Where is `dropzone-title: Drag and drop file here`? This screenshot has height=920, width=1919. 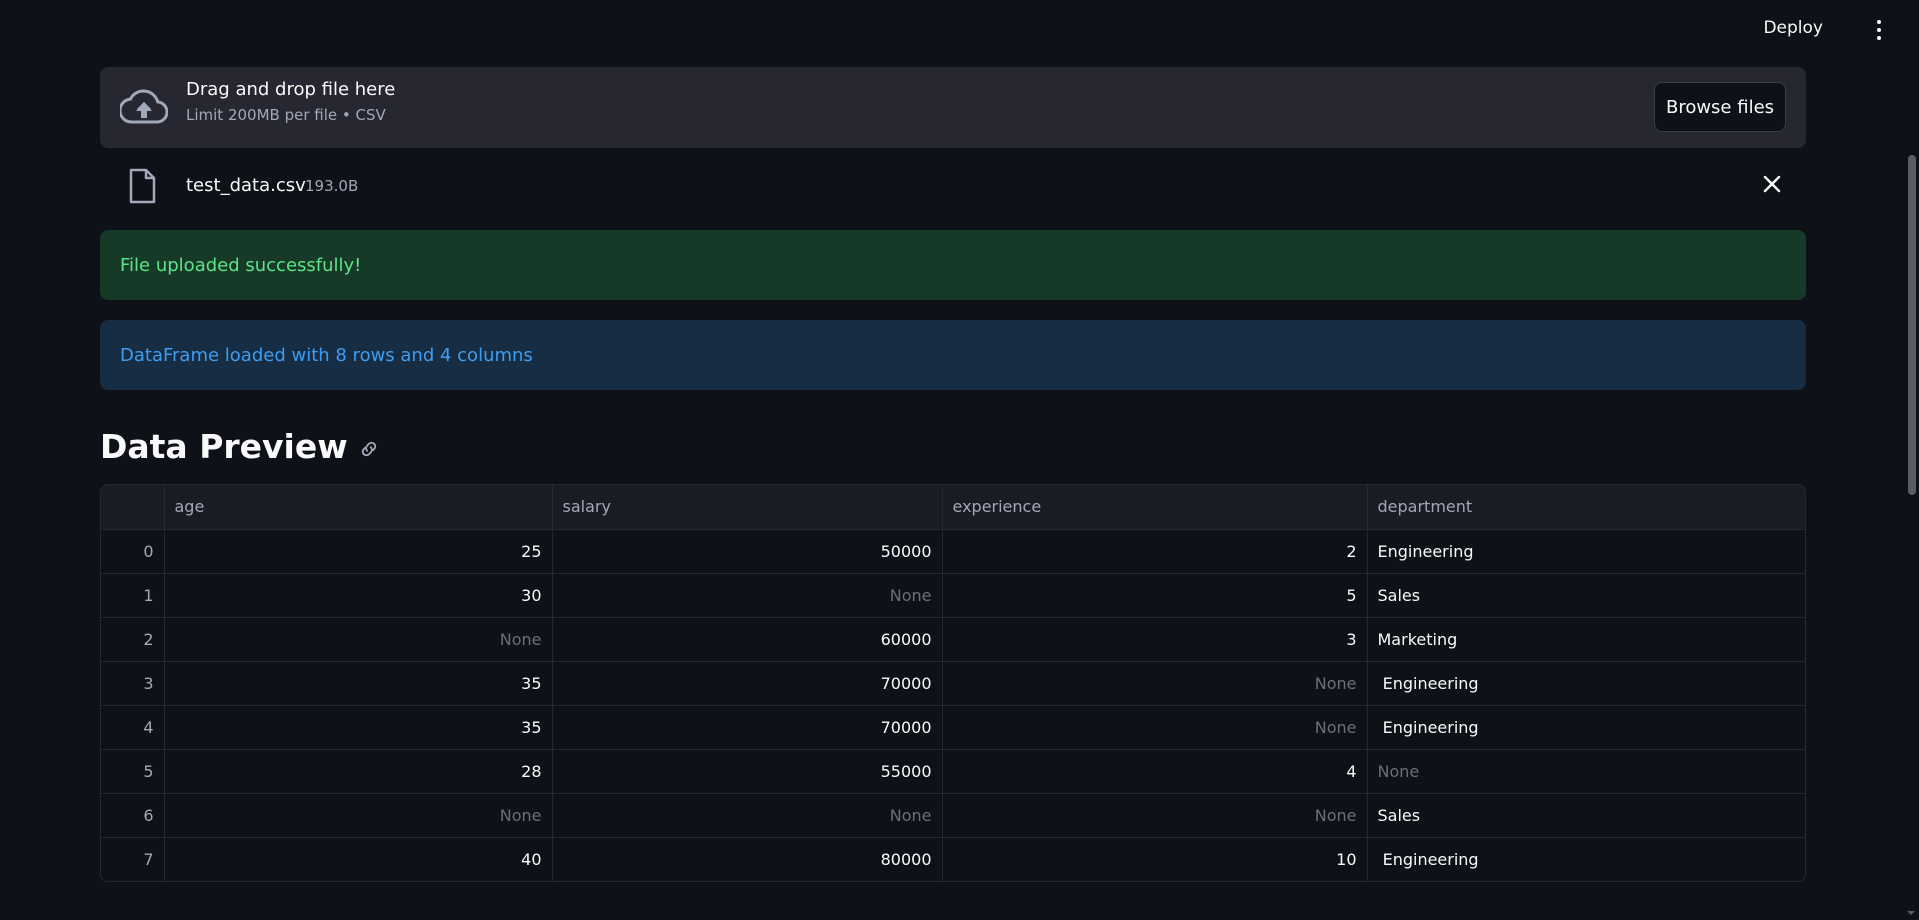
dropzone-title: Drag and drop file here is located at coordinates (291, 89).